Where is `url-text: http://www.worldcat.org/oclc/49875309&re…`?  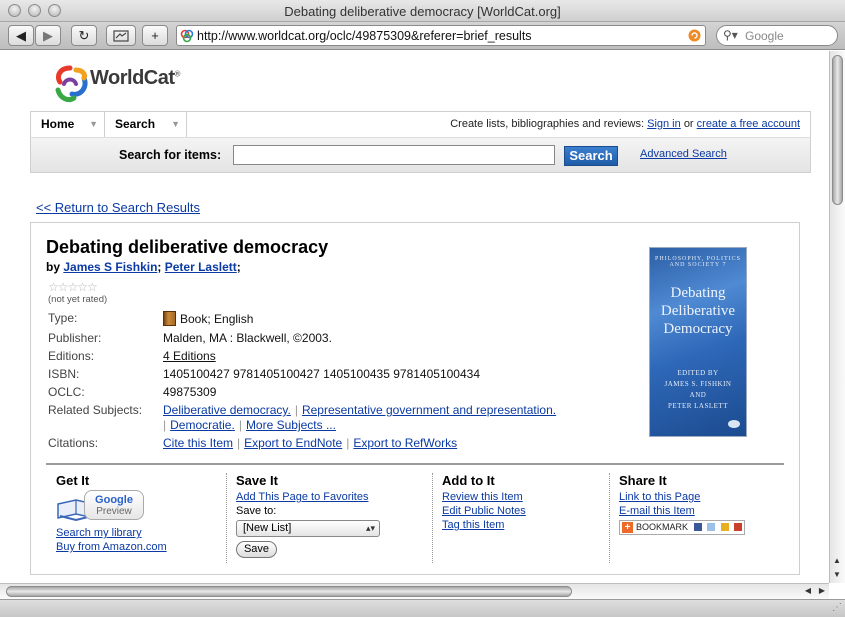 url-text: http://www.worldcat.org/oclc/49875309&re… is located at coordinates (364, 36).